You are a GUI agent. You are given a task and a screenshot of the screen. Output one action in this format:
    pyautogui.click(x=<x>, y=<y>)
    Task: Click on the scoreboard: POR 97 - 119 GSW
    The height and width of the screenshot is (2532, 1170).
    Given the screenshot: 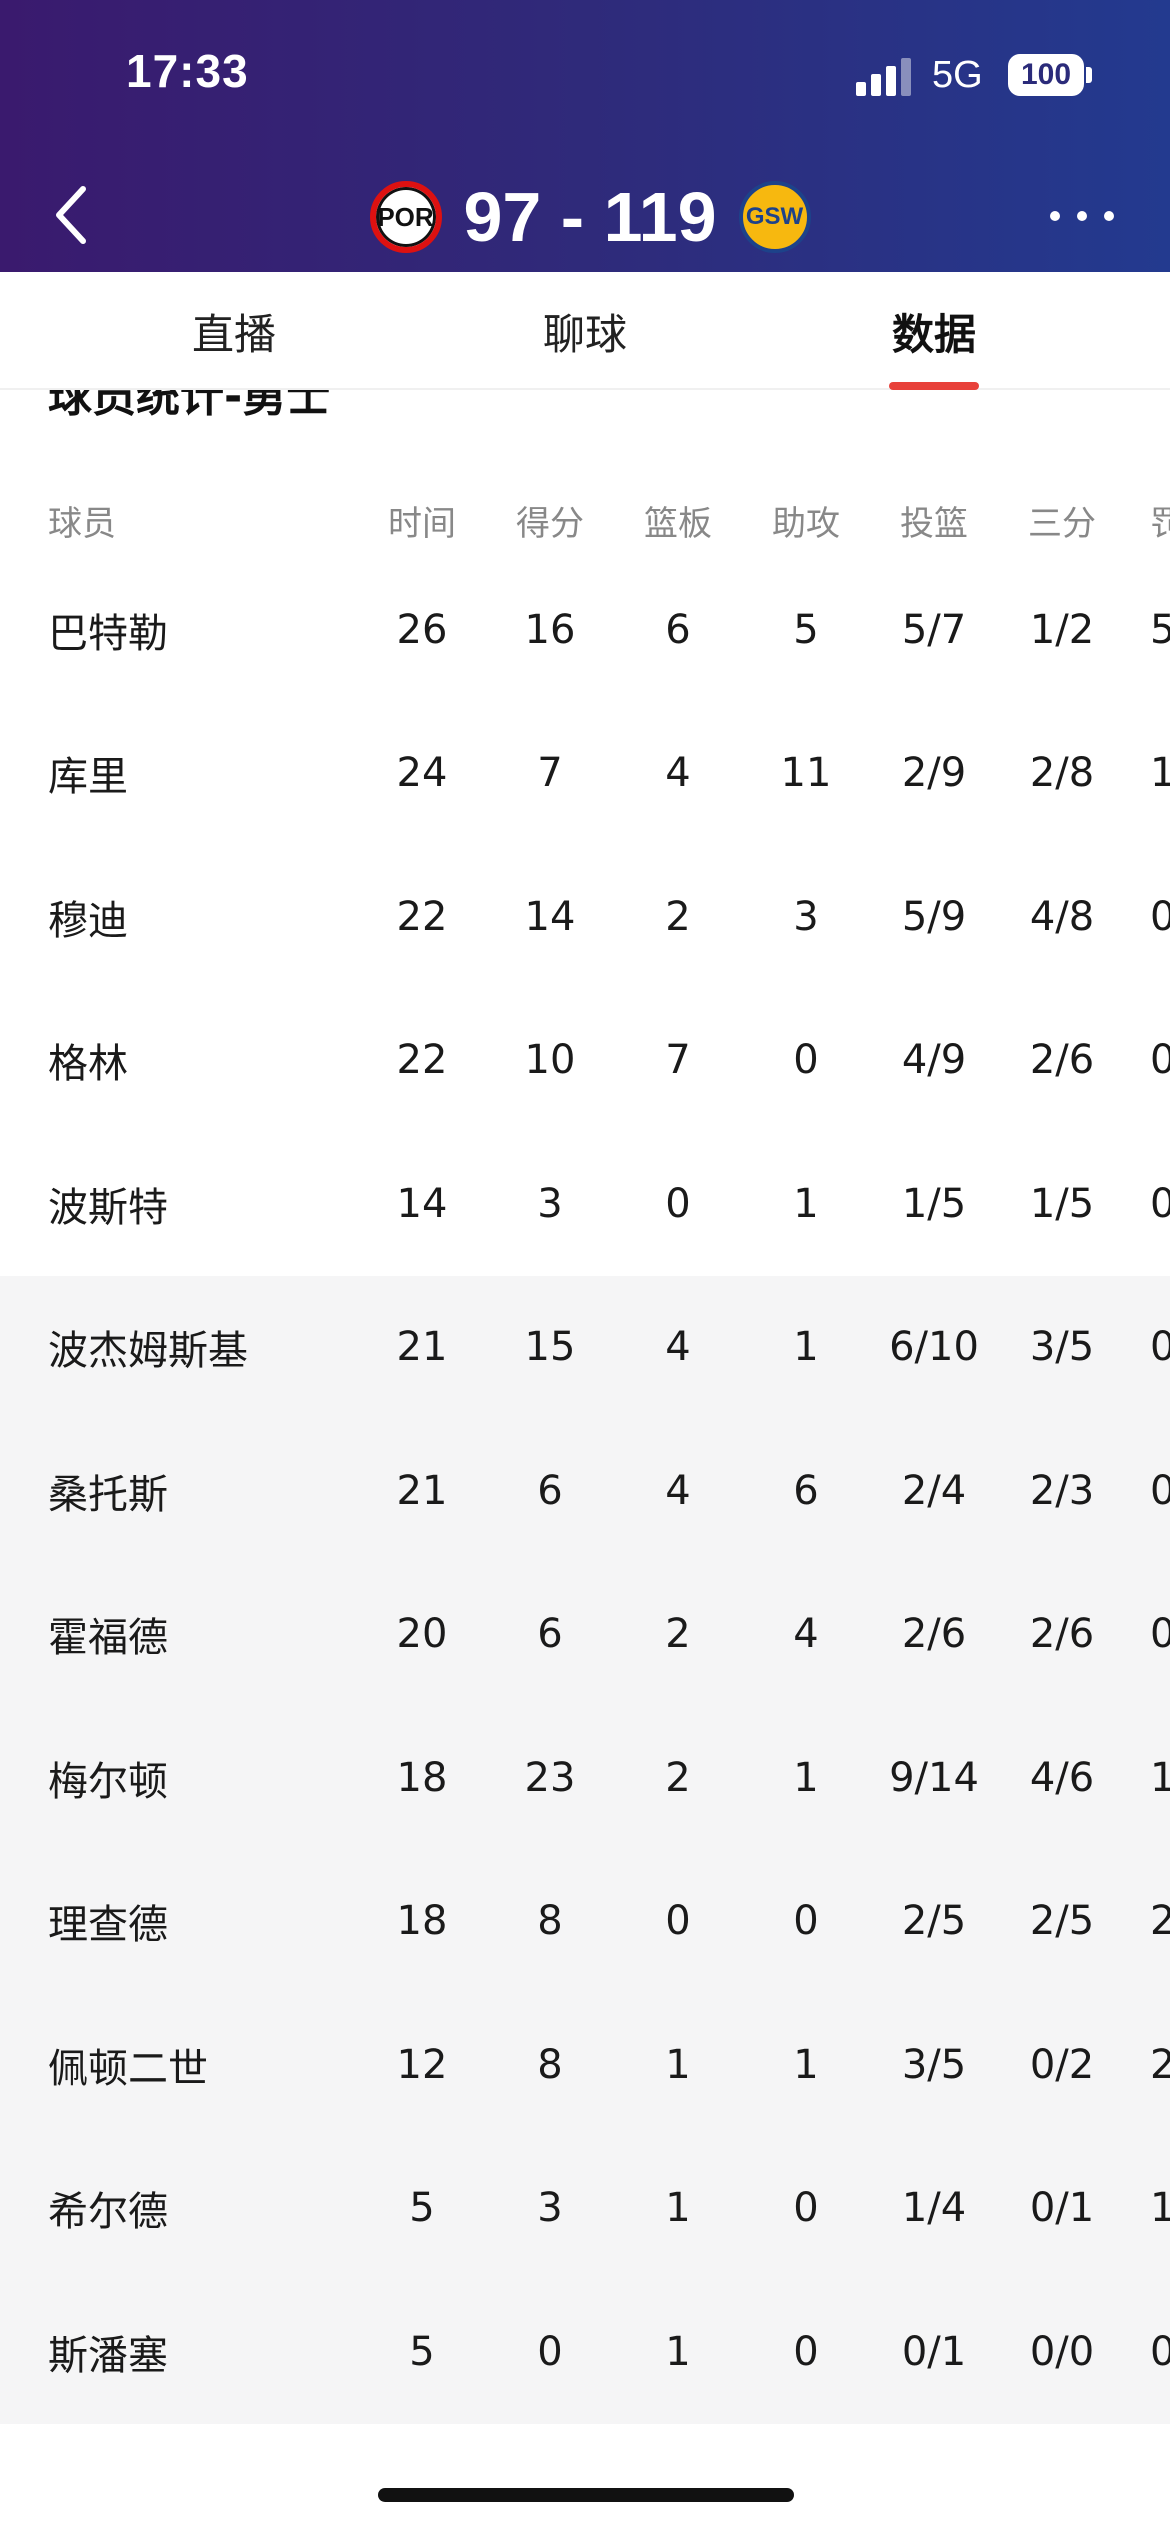 What is the action you would take?
    pyautogui.click(x=590, y=217)
    